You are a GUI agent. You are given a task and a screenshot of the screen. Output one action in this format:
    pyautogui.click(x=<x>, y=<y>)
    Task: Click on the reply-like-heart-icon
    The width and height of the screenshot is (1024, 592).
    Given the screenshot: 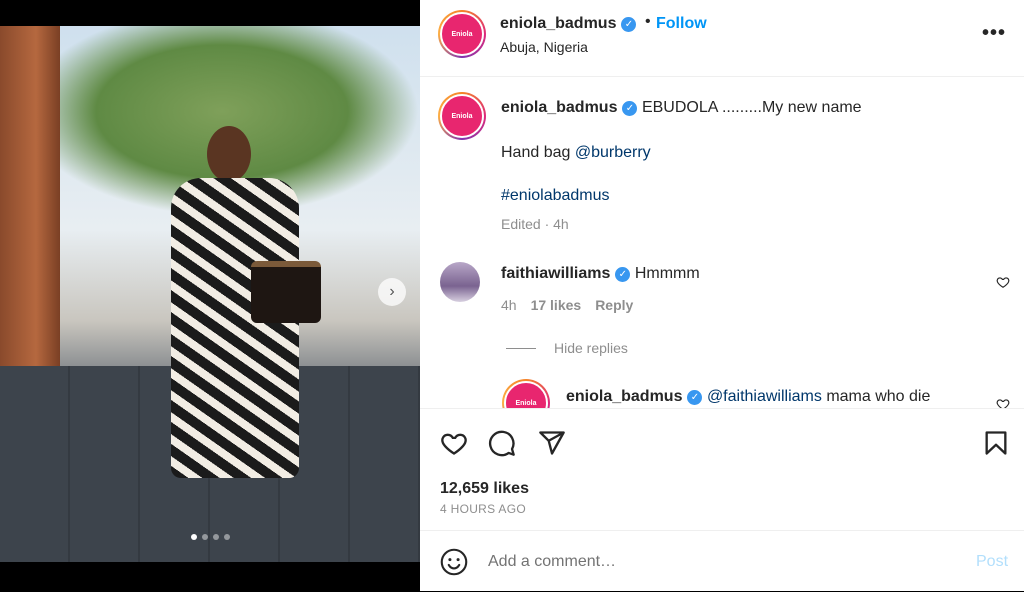 What is the action you would take?
    pyautogui.click(x=1003, y=402)
    